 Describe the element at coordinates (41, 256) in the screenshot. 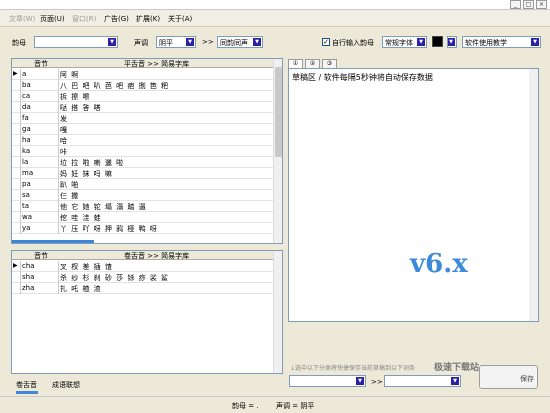

I see `col-syllable: 音节` at that location.